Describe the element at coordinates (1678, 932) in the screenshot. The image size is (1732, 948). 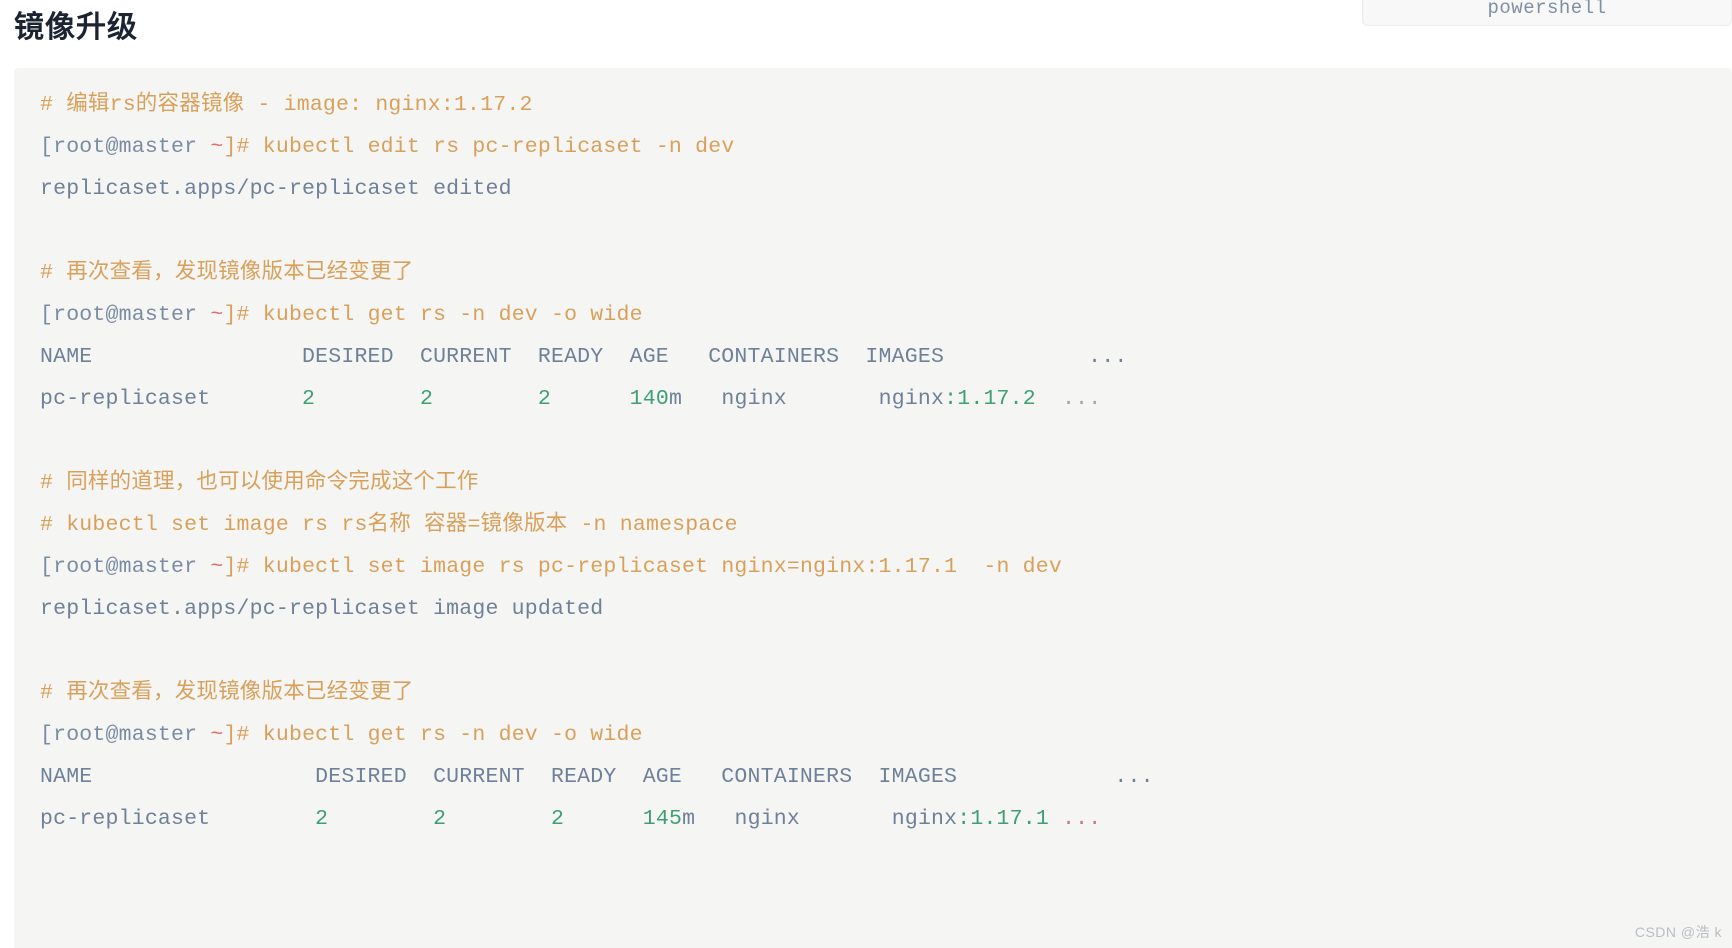
I see `csdn-watermark: CSDN @浩 k` at that location.